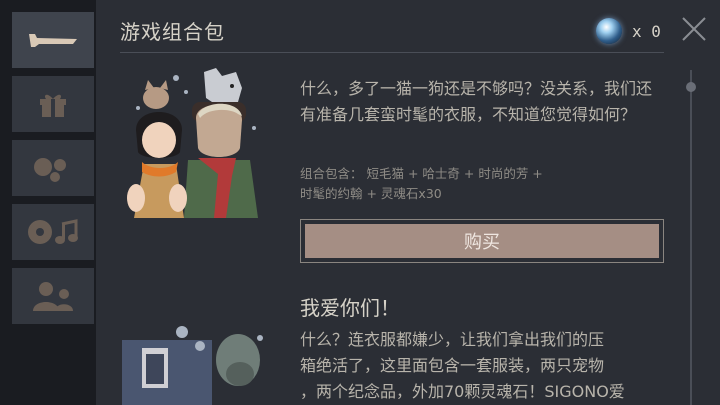 This screenshot has height=405, width=720. Describe the element at coordinates (452, 365) in the screenshot. I see `offer-description-line: 箱绝活了，这里面包含一套服装，两只宠物` at that location.